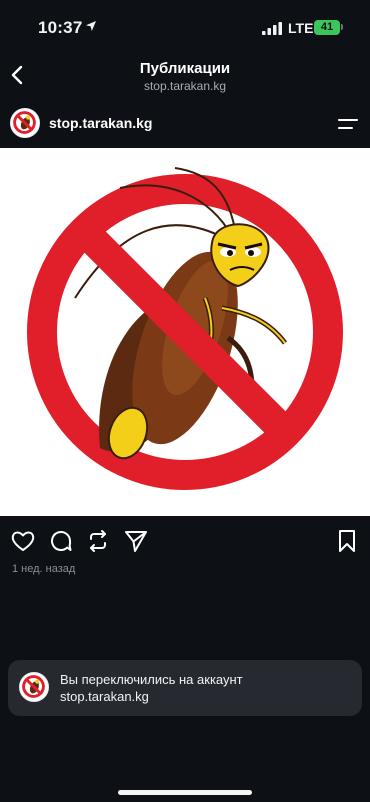 This screenshot has width=370, height=802. I want to click on status-time: 10:37, so click(60, 27).